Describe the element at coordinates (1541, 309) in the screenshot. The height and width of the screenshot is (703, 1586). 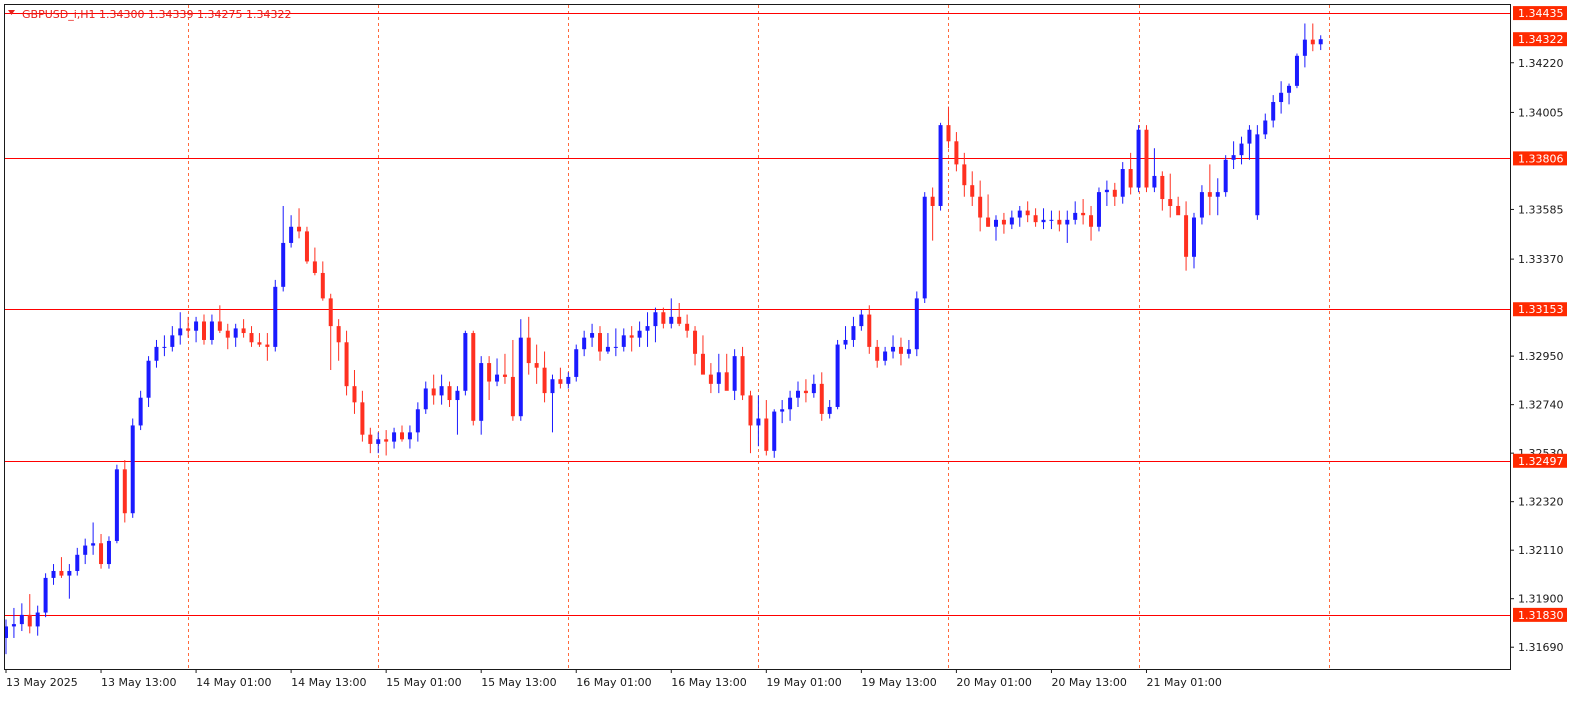
I see `price-level-tag-2-text: 1.33153` at that location.